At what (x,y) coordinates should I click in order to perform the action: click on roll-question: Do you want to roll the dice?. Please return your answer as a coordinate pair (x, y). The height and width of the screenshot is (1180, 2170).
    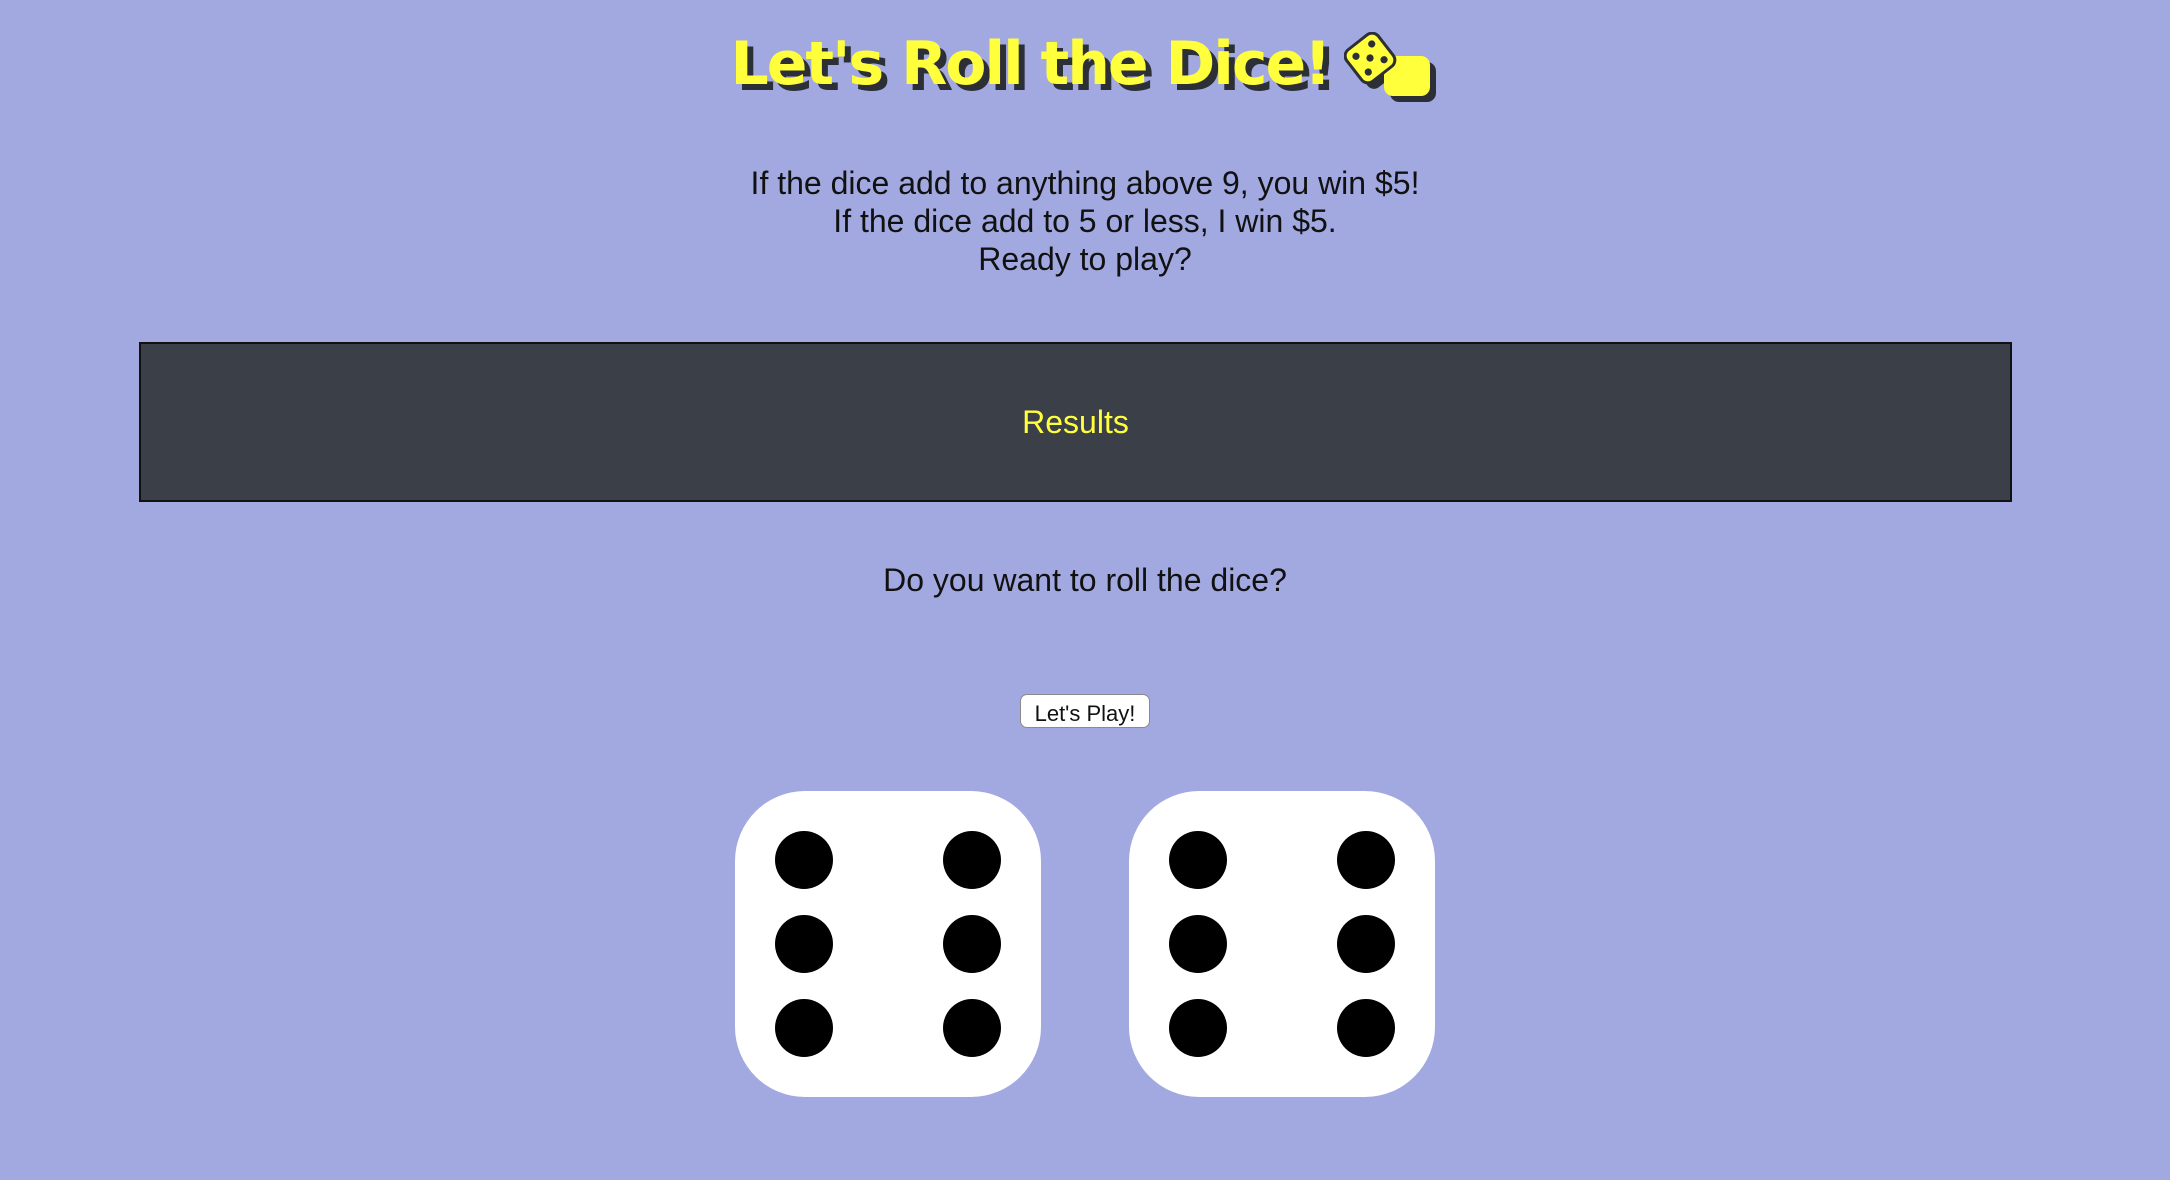
    Looking at the image, I should click on (1085, 580).